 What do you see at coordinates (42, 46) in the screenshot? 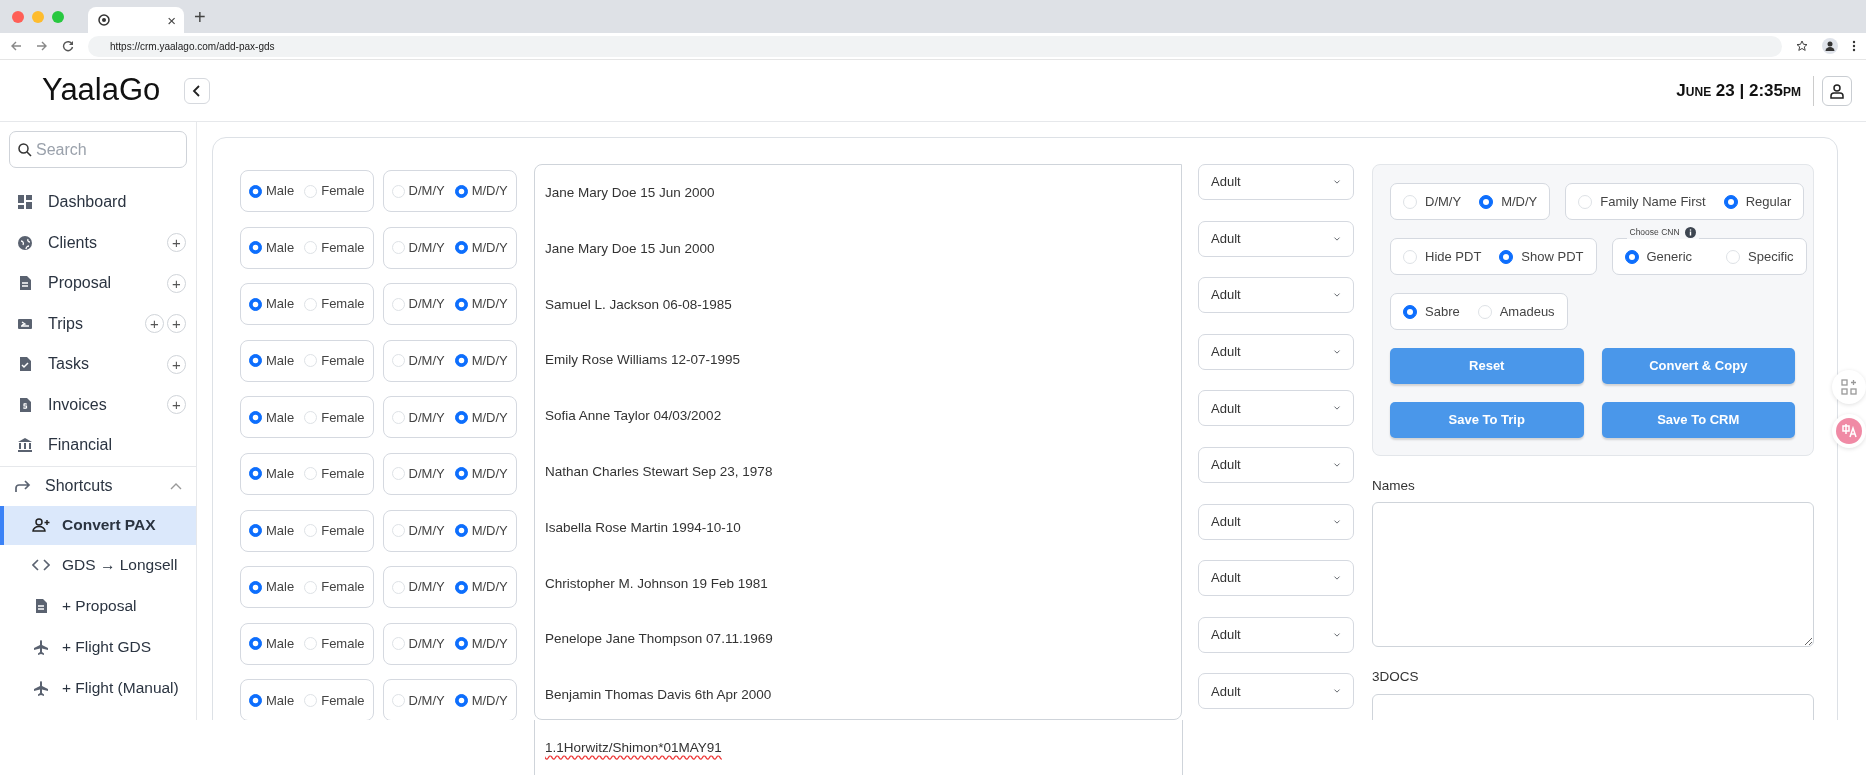
I see `forward-icon` at bounding box center [42, 46].